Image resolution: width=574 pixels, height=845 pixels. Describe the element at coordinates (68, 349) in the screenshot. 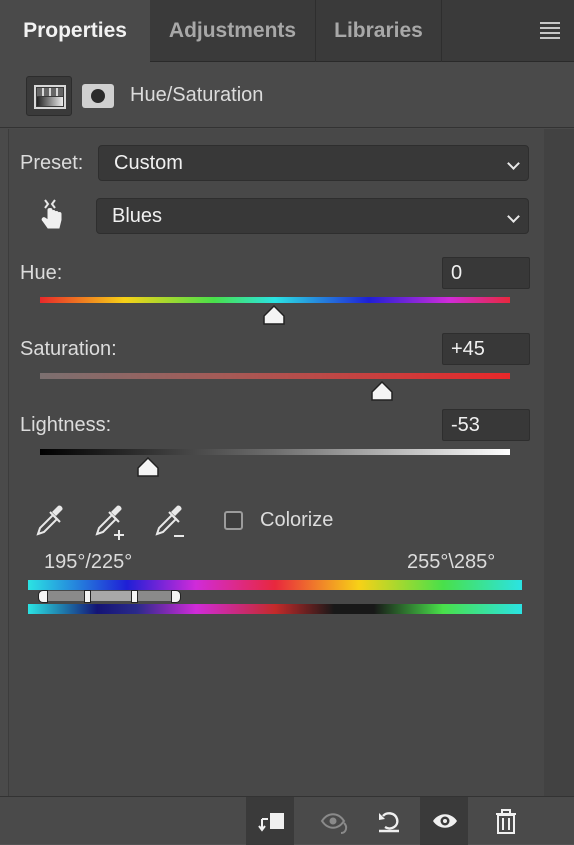

I see `saturation-label: Saturation:` at that location.